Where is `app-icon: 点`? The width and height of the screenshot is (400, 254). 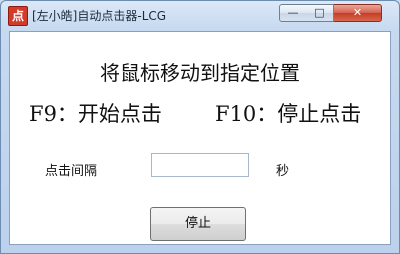
app-icon: 点 is located at coordinates (18, 16).